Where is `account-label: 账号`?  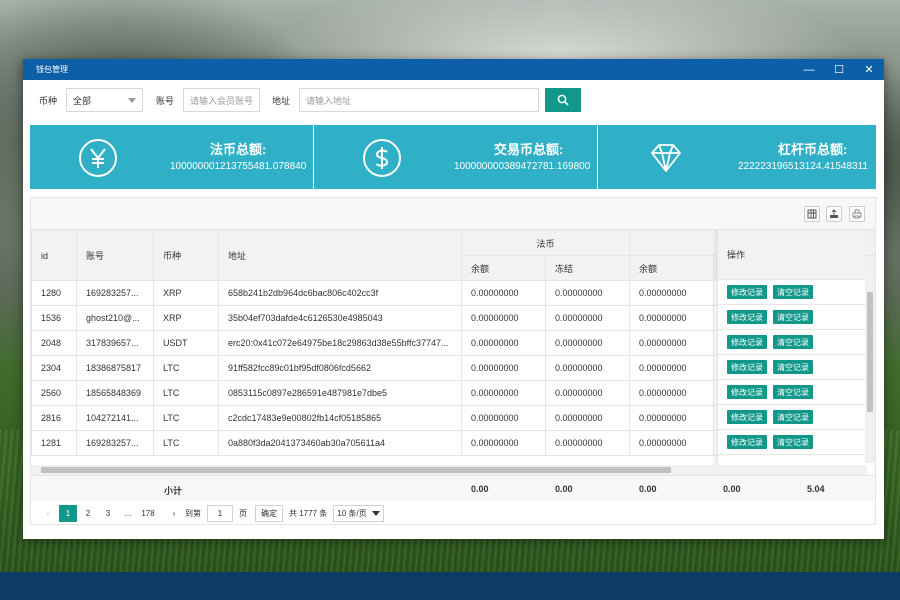 account-label: 账号 is located at coordinates (165, 100).